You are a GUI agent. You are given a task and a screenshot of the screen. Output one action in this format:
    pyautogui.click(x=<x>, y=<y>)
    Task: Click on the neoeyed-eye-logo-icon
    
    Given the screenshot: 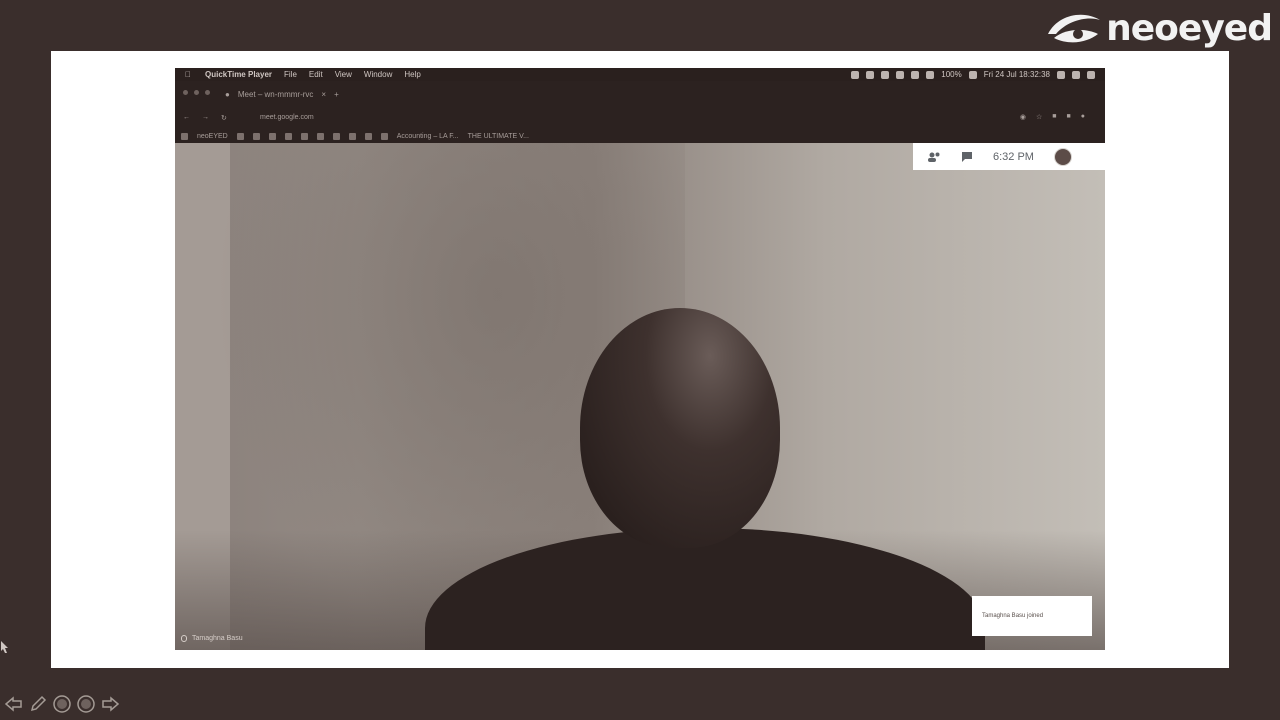 What is the action you would take?
    pyautogui.click(x=1074, y=28)
    